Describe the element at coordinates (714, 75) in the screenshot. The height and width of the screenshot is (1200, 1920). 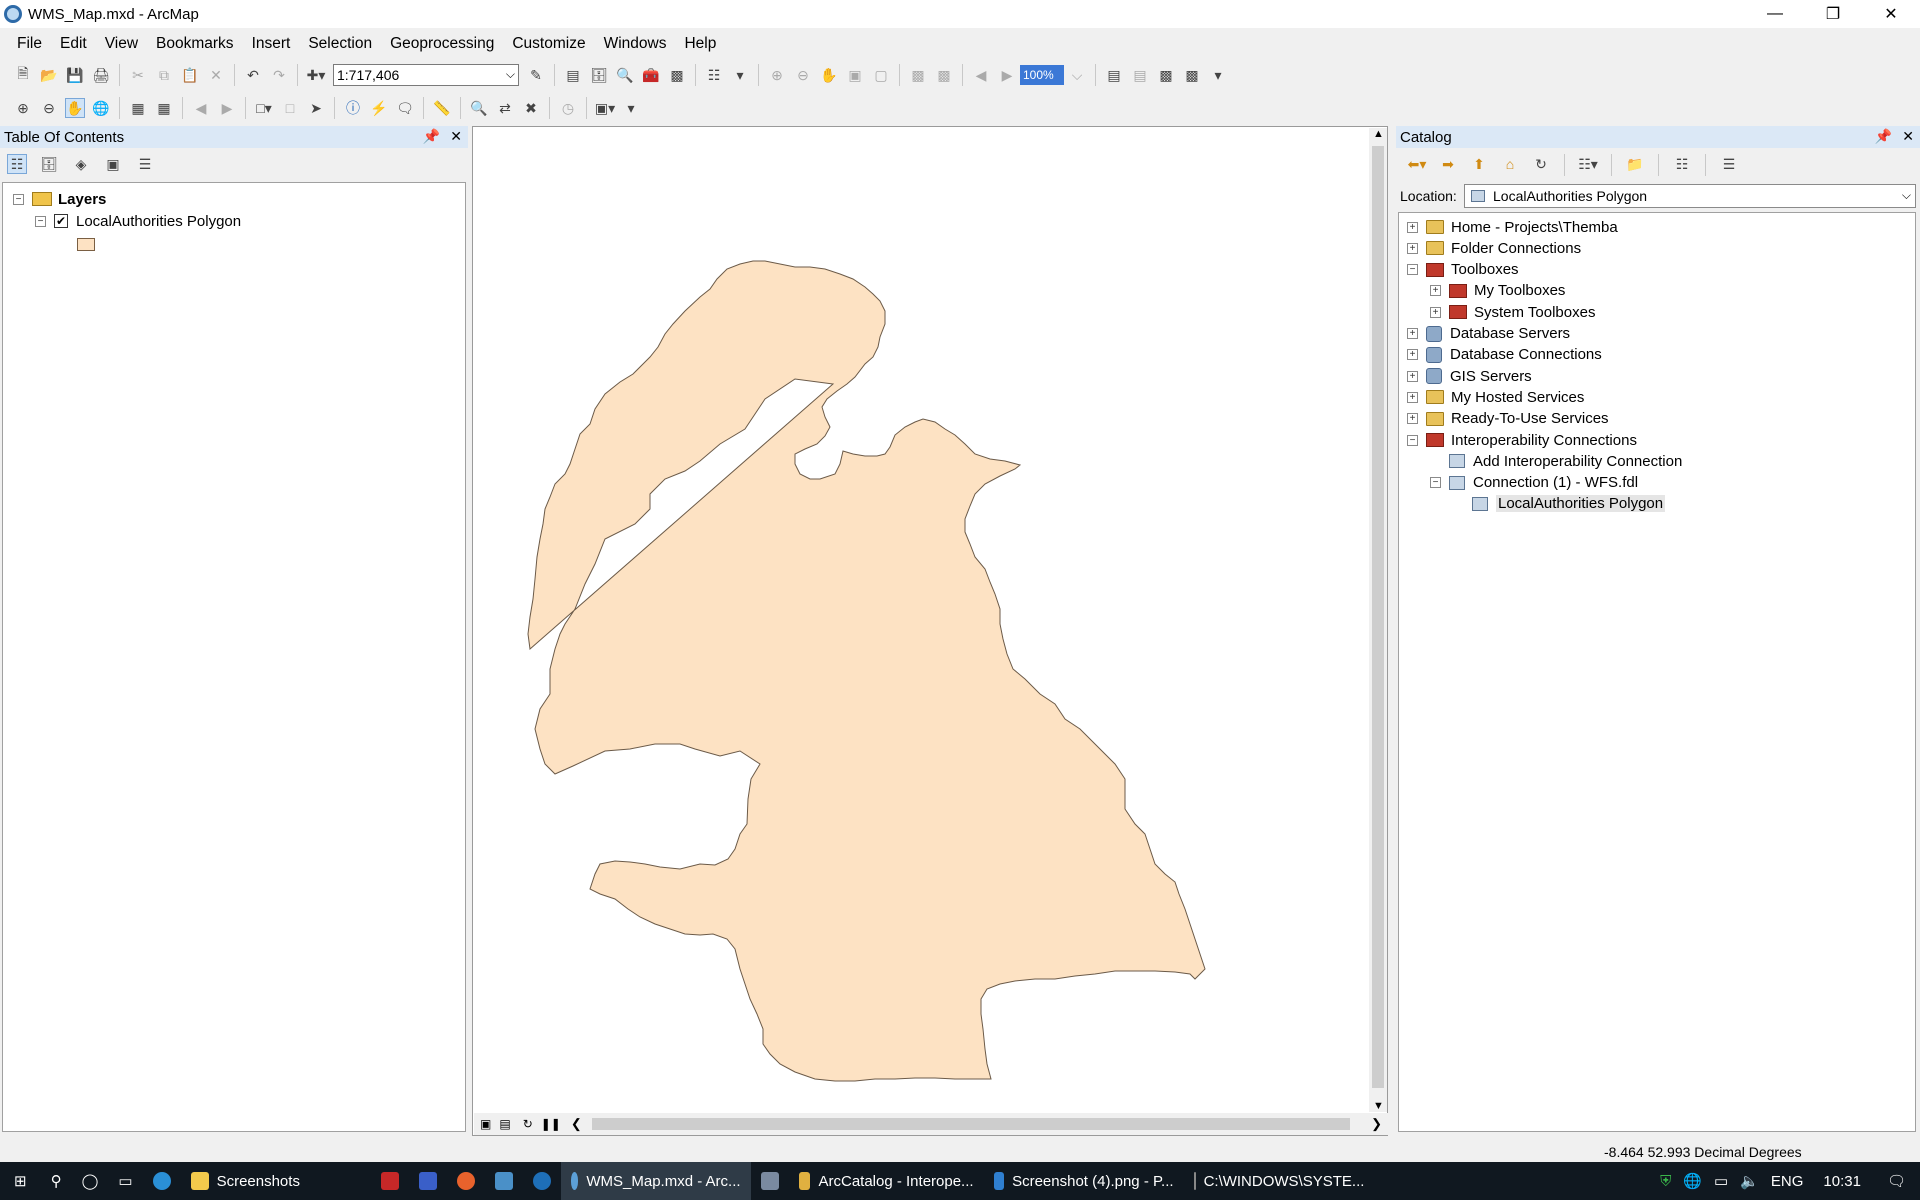
I see `model-builder-icon: ☷` at that location.